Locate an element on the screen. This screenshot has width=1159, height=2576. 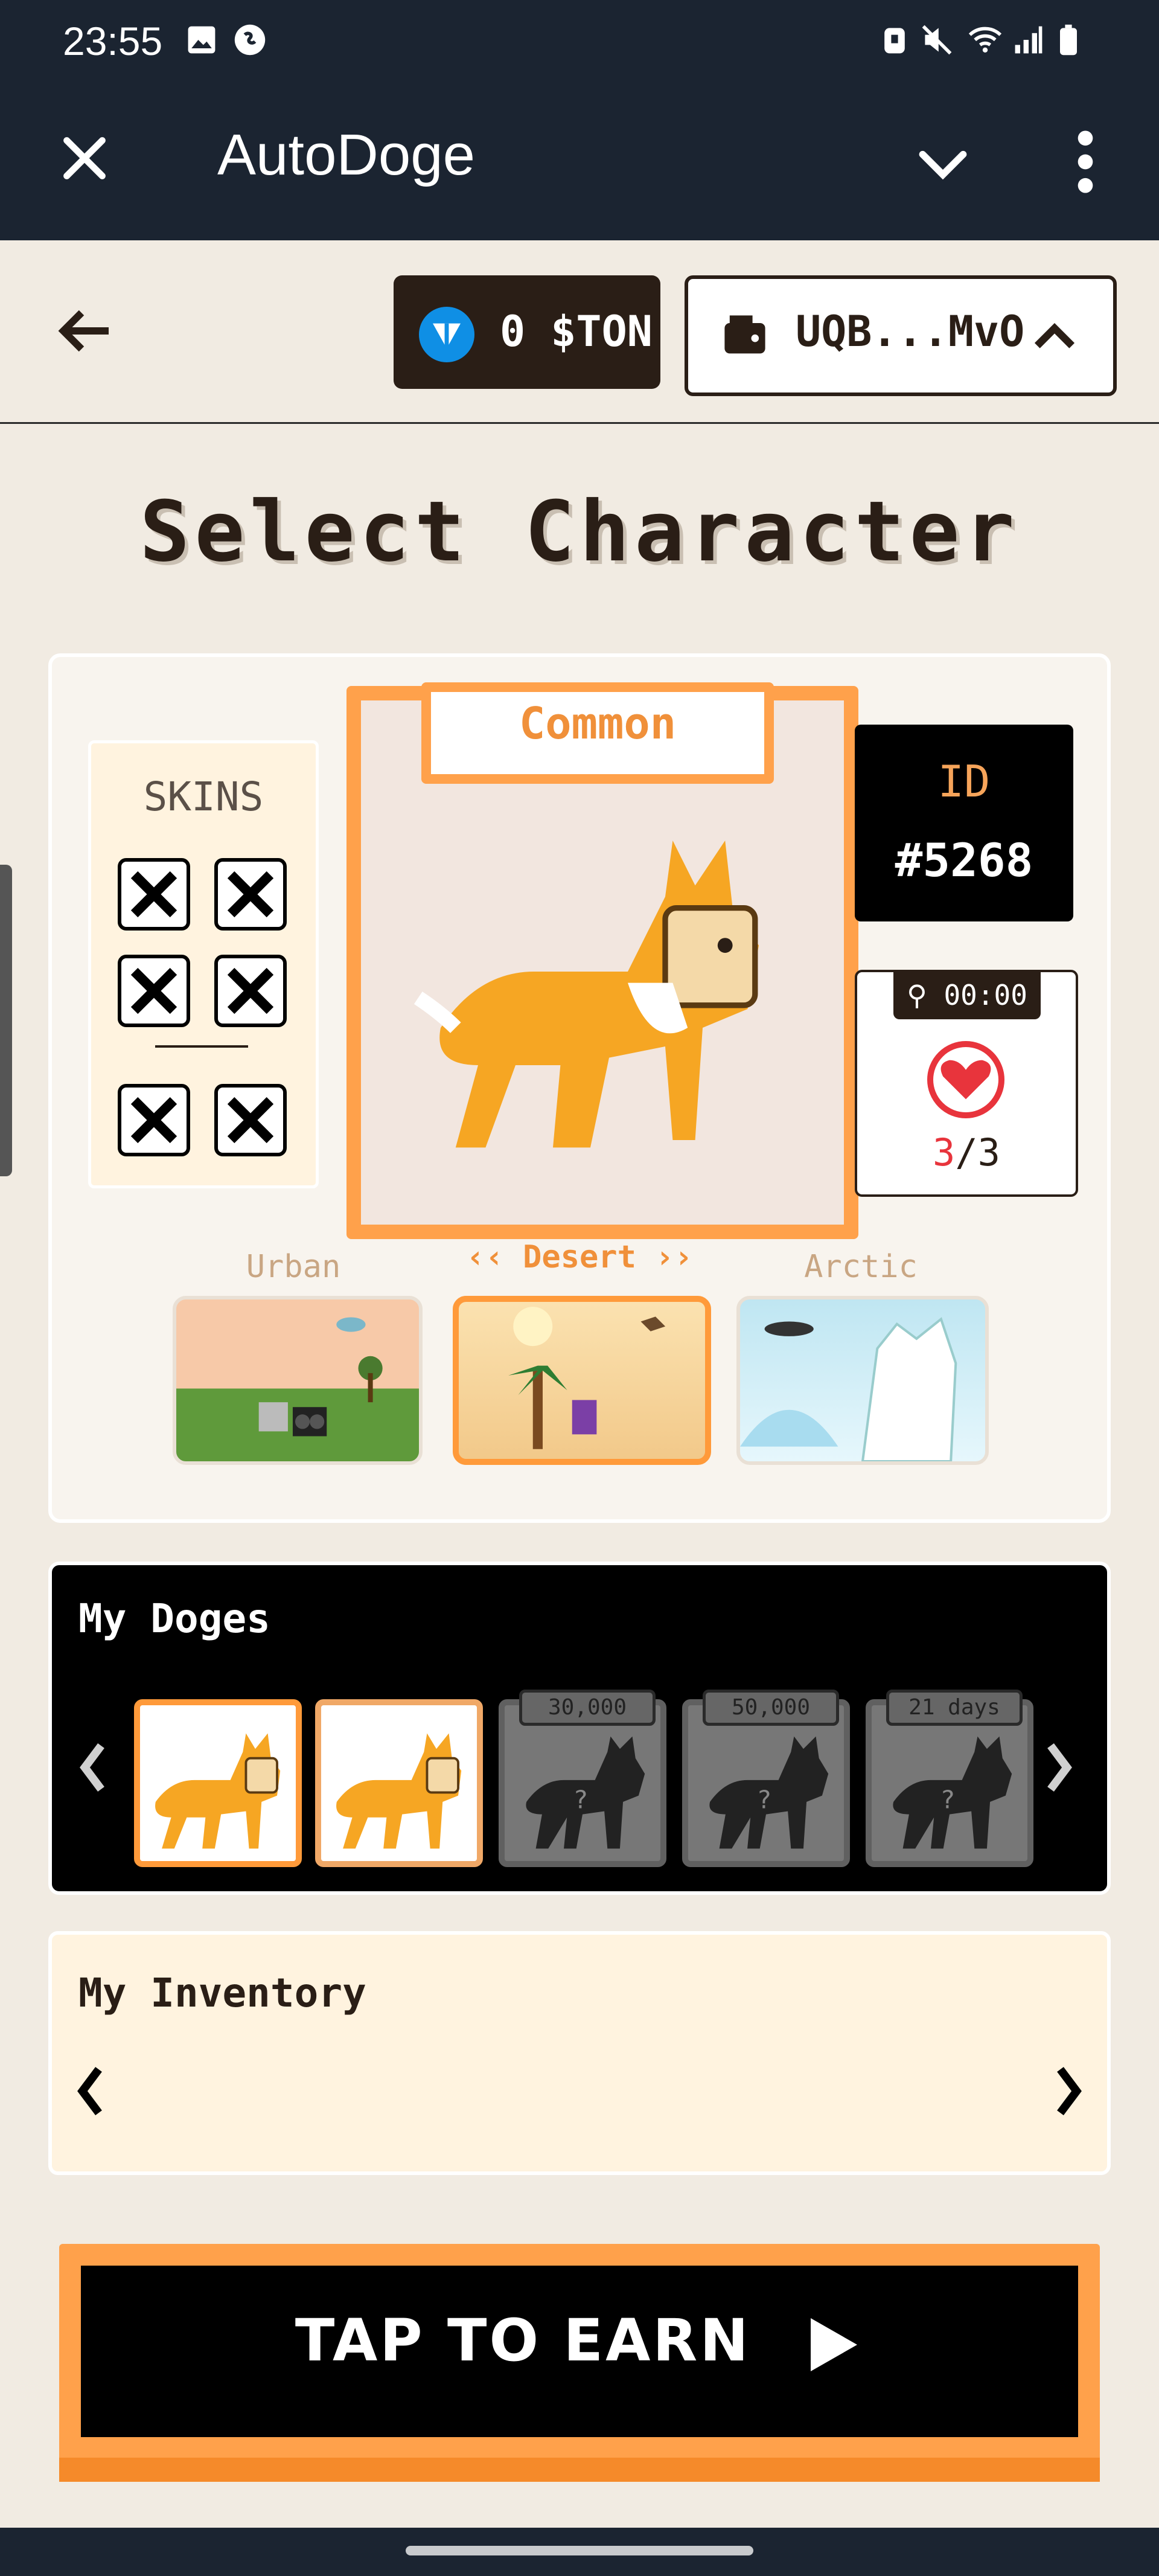
inventory-next-icon is located at coordinates (1068, 2091).